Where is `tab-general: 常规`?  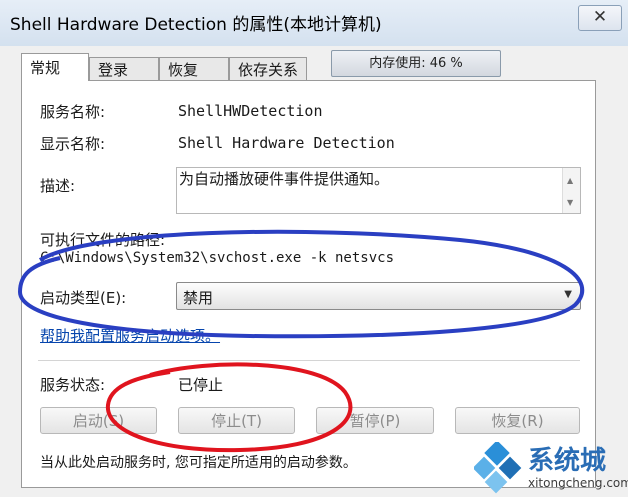
tab-general: 常规 is located at coordinates (55, 67).